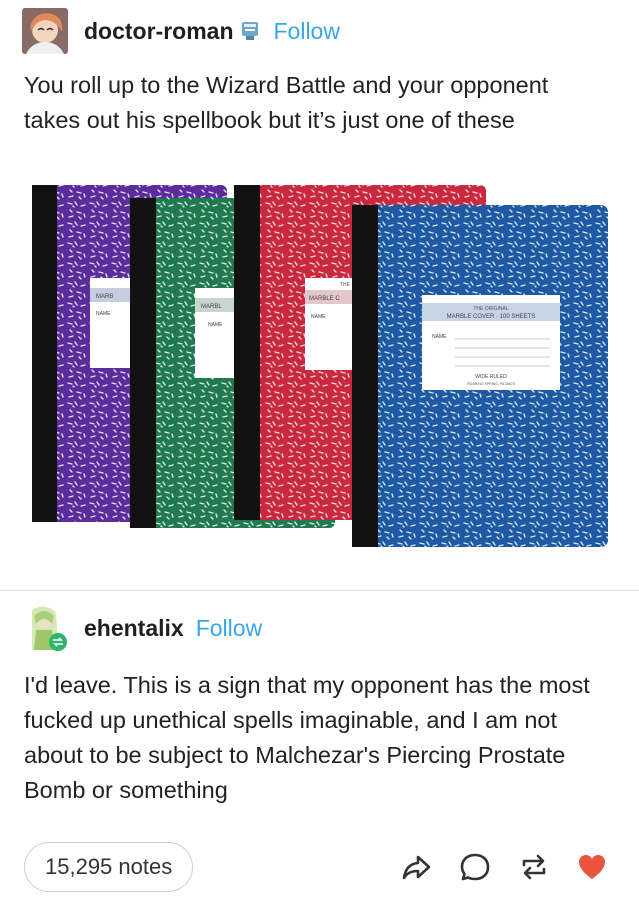 The width and height of the screenshot is (639, 900). What do you see at coordinates (416, 867) in the screenshot?
I see `share-icon` at bounding box center [416, 867].